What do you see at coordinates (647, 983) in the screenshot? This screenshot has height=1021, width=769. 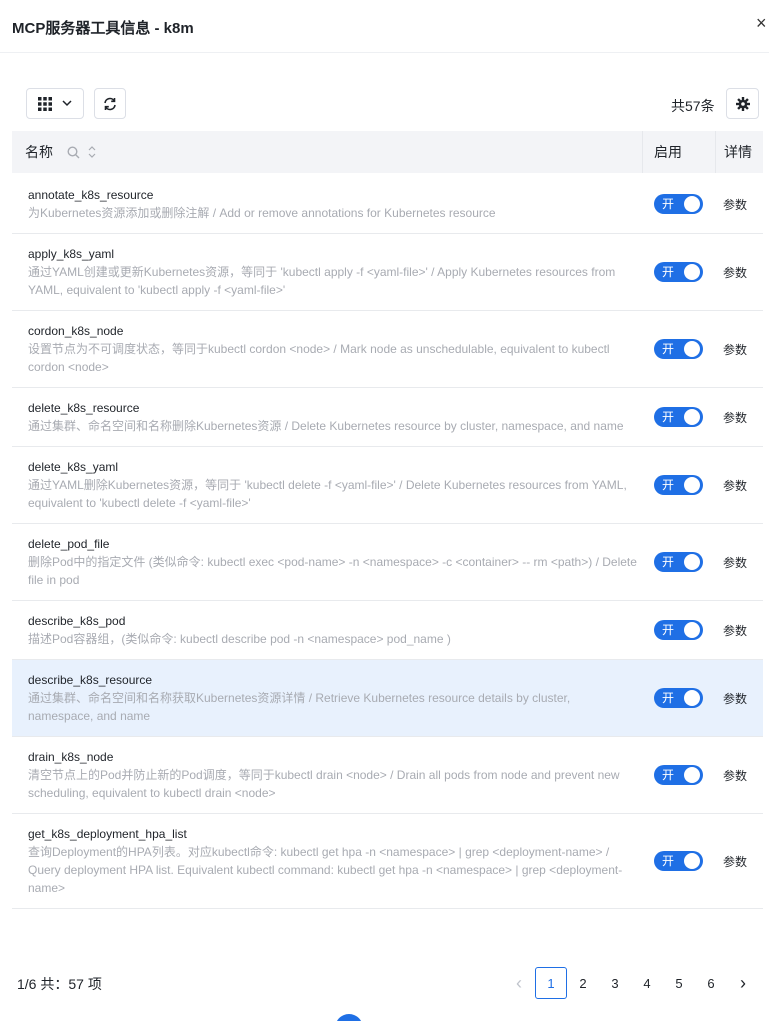 I see `page-button-4: 4` at bounding box center [647, 983].